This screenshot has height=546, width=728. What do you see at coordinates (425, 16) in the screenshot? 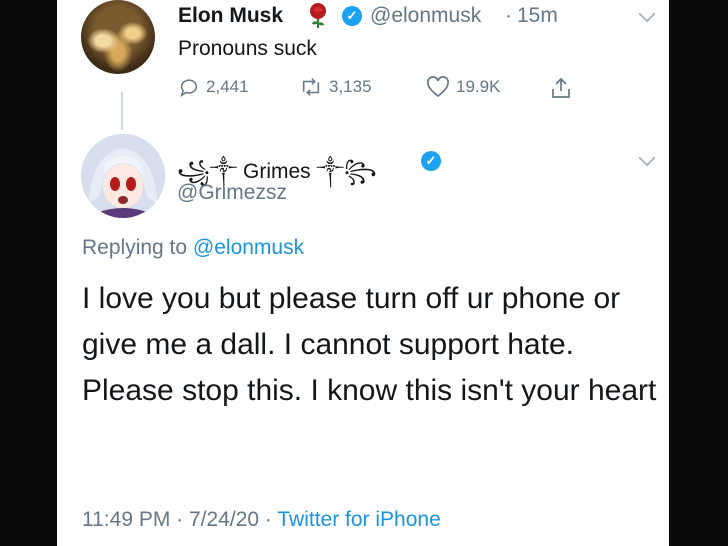
I see `elon-handle: @elonmusk` at bounding box center [425, 16].